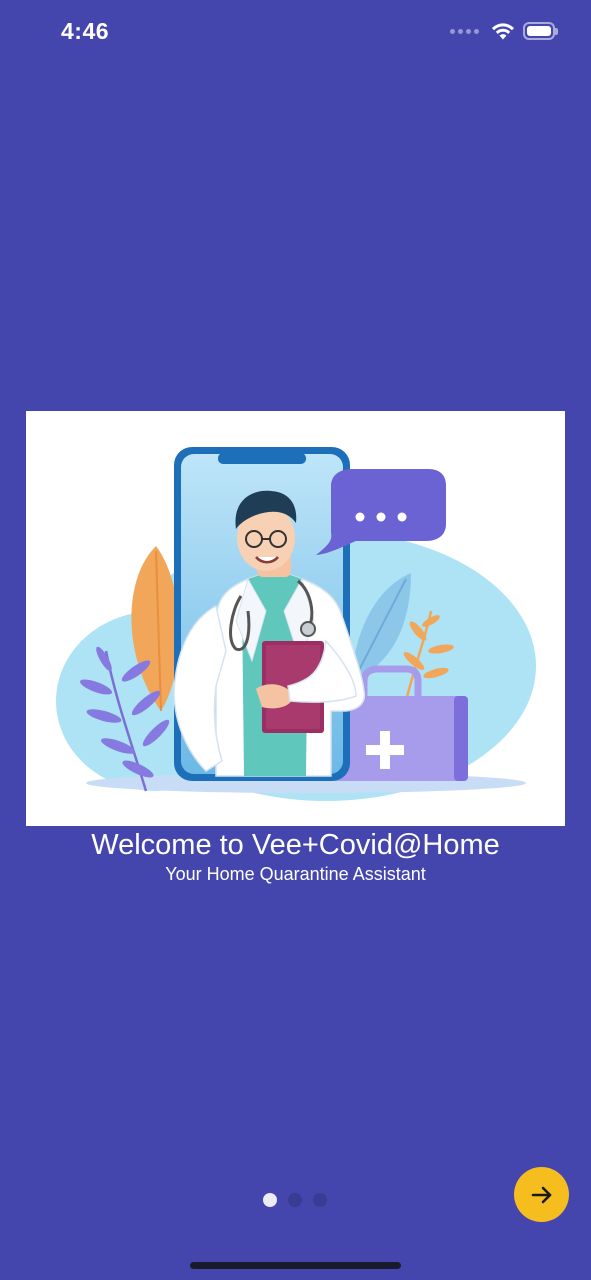 The image size is (591, 1280). Describe the element at coordinates (295, 845) in the screenshot. I see `welcome-title: Welcome to Vee+Covid@Home` at that location.